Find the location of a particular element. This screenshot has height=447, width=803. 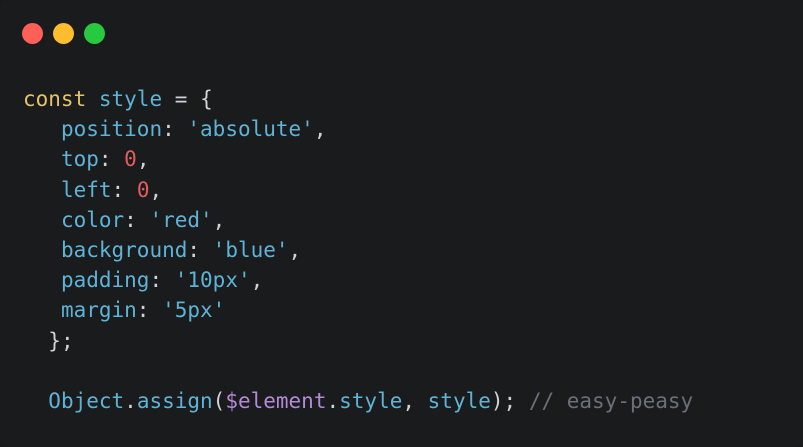

code-line-close: }; is located at coordinates (358, 341).